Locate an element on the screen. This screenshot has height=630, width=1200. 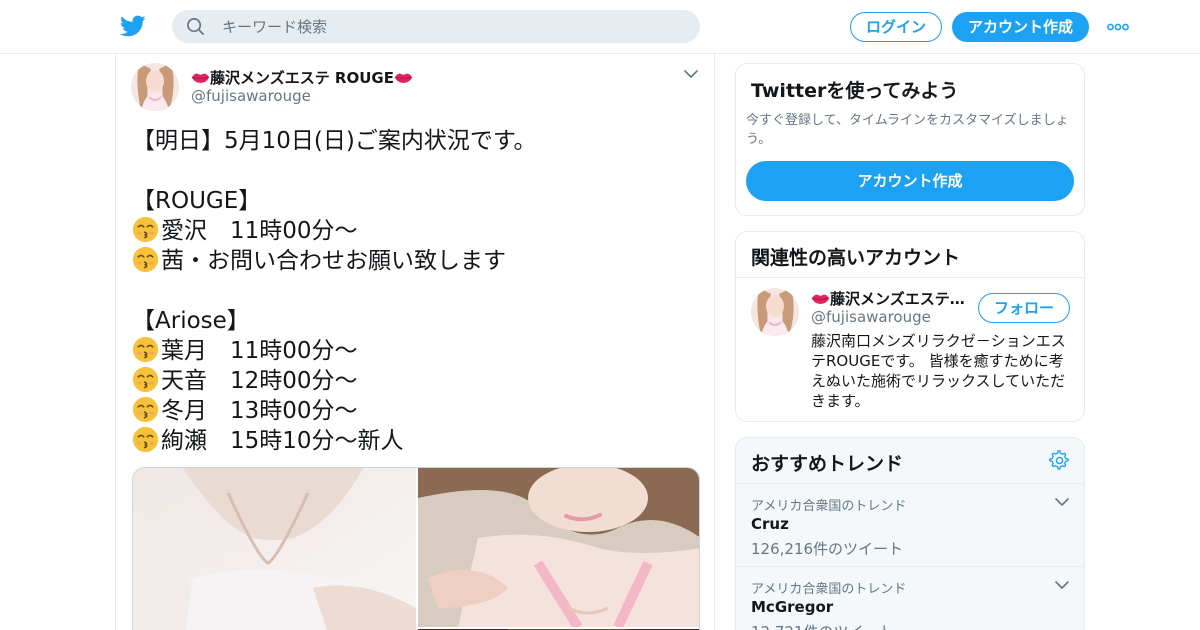
trends-title: おすすめトレンド is located at coordinates (827, 464).